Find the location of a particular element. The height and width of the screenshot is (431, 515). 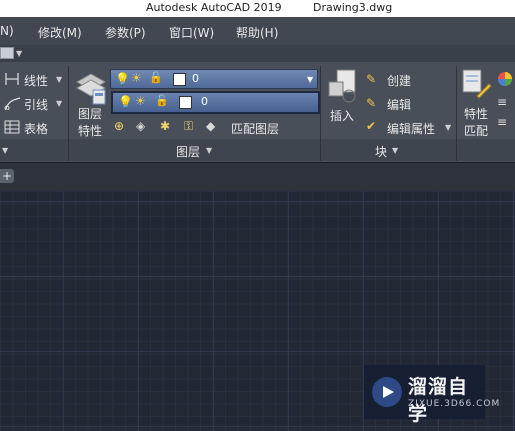

quick-access-strip: ▼ is located at coordinates (257, 53).